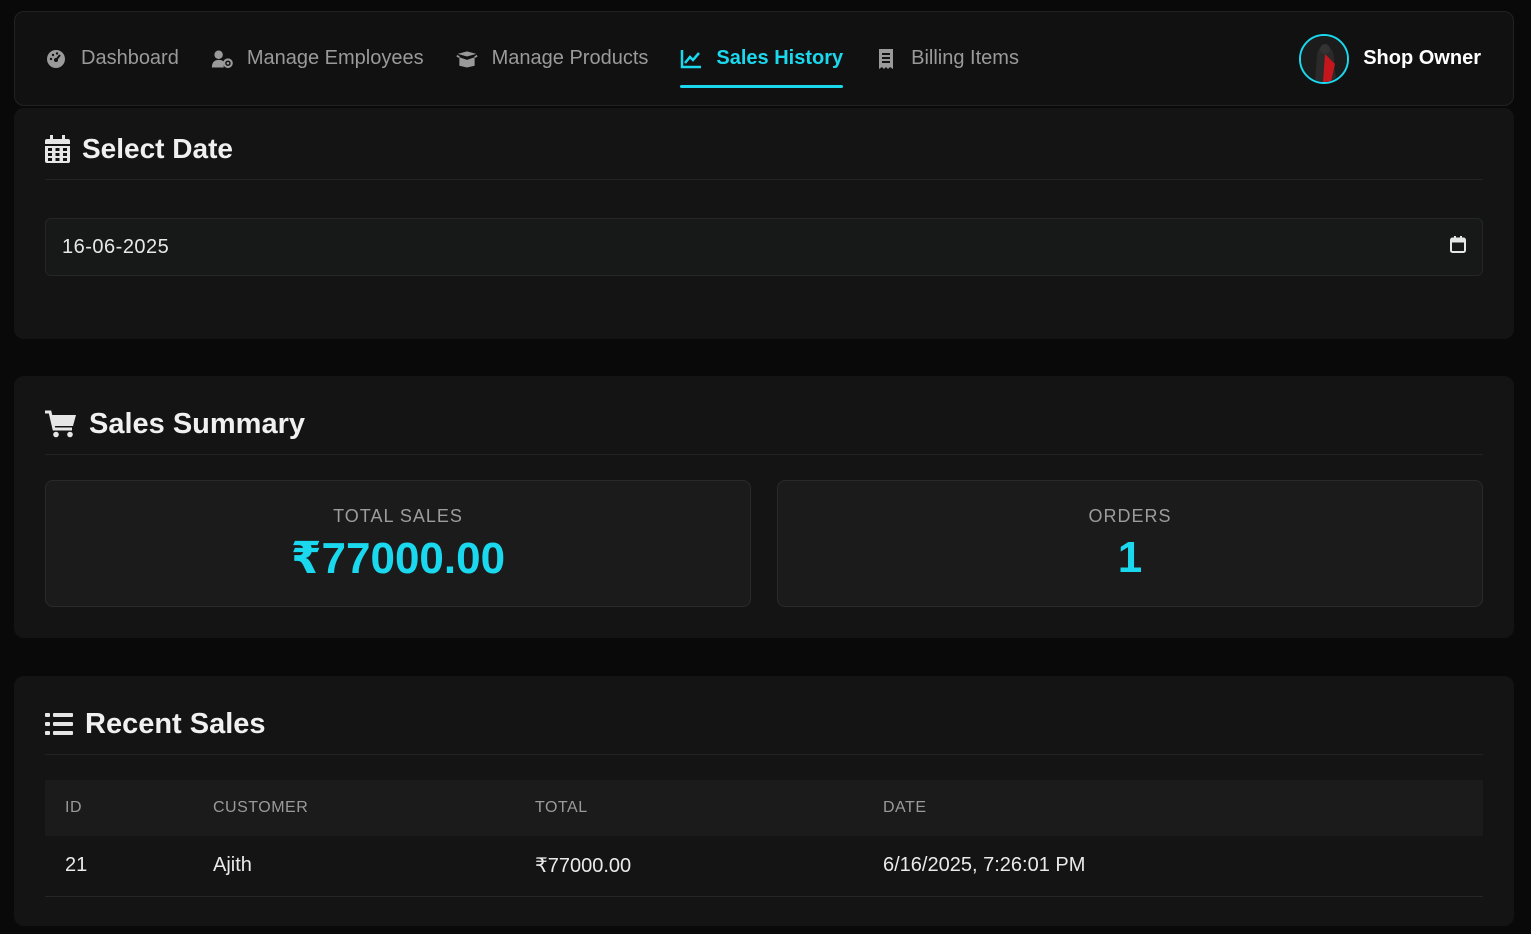 The width and height of the screenshot is (1531, 934). Describe the element at coordinates (57, 148) in the screenshot. I see `calendar-icon` at that location.